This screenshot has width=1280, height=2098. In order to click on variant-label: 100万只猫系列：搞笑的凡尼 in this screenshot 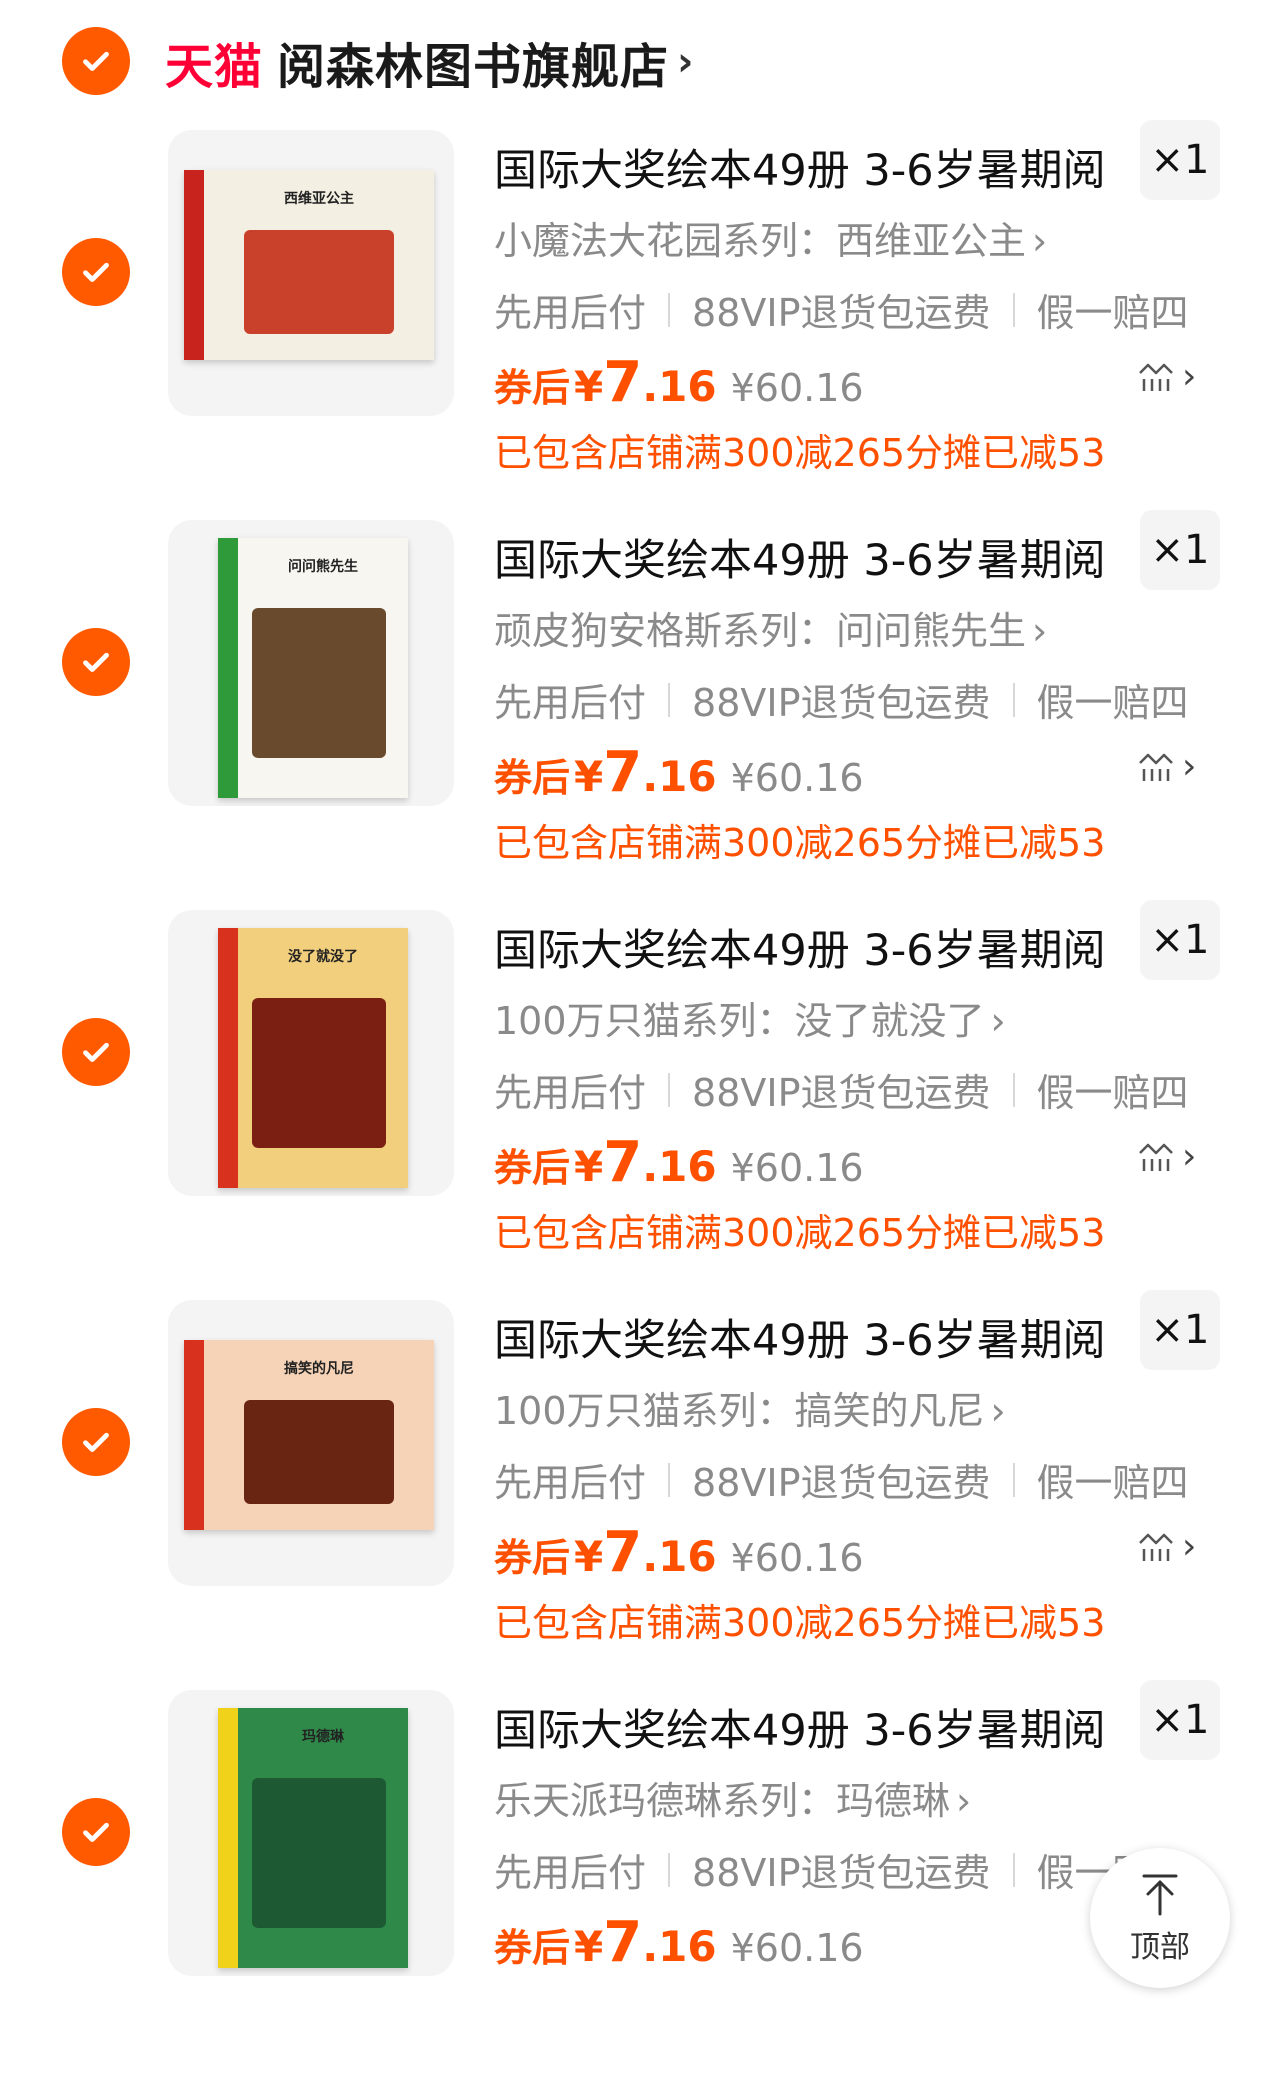, I will do `click(739, 1411)`.